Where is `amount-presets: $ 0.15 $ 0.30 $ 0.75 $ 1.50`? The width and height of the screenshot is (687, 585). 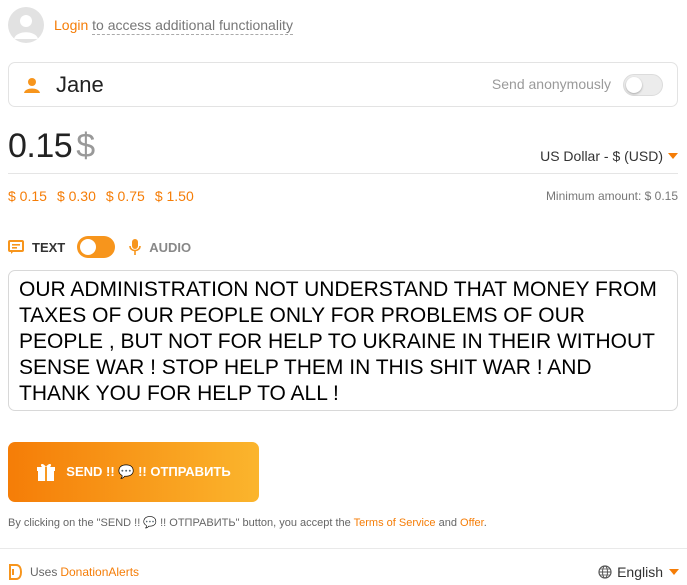
amount-presets: $ 0.15 $ 0.30 $ 0.75 $ 1.50 is located at coordinates (101, 196).